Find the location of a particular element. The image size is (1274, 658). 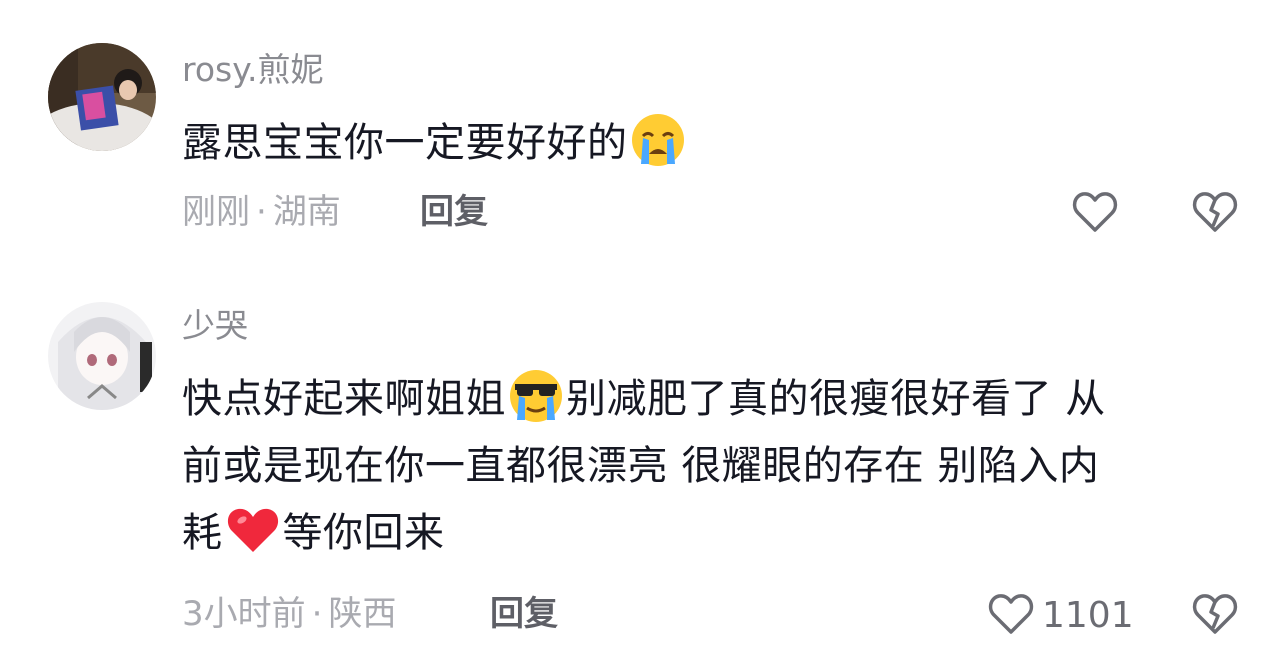

heart-outline-icon is located at coordinates (1011, 616).